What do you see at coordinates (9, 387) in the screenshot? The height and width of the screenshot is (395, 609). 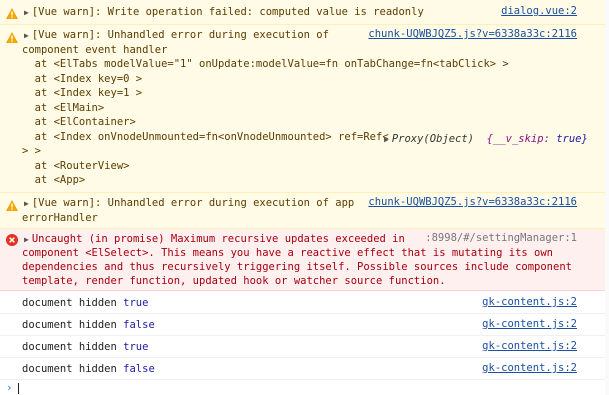 I see `prompt-chevron-icon: ›` at bounding box center [9, 387].